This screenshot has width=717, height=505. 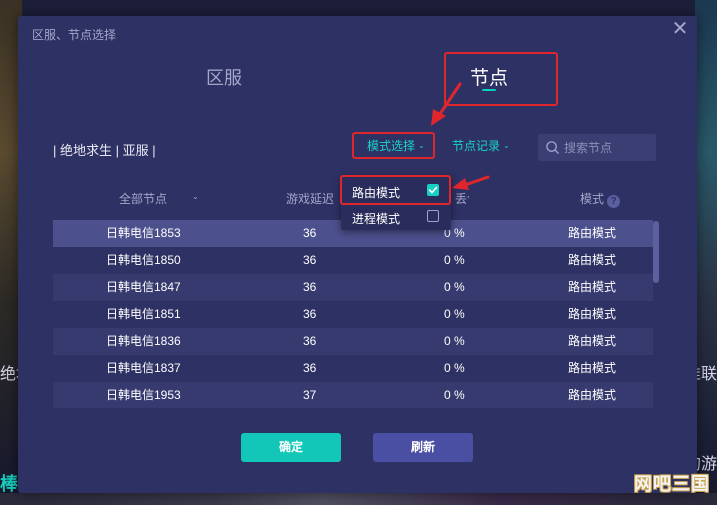 I want to click on tab-region: 区服, so click(x=224, y=77).